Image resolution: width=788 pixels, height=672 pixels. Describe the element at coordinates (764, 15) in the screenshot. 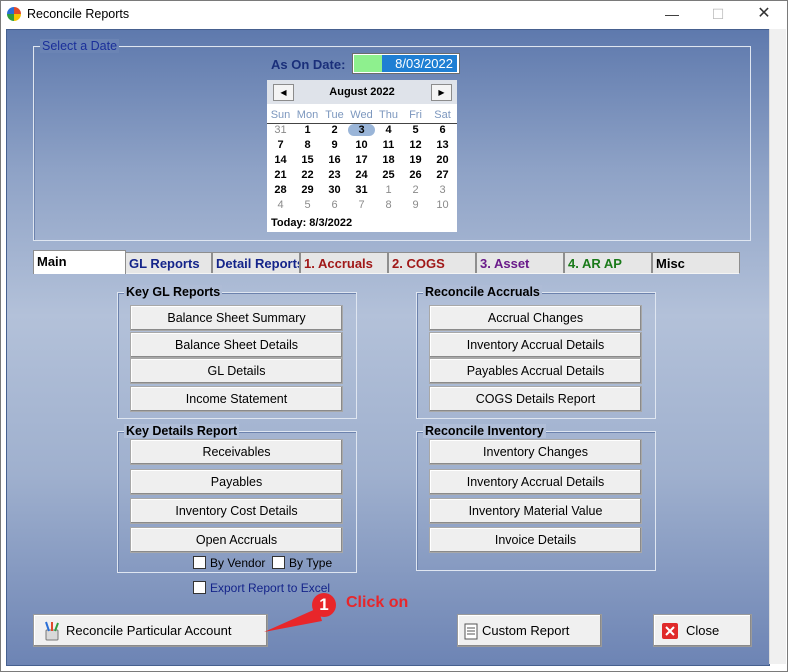

I see `close-window-button: ✕` at that location.